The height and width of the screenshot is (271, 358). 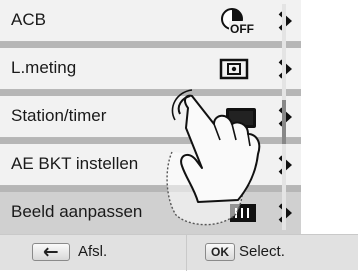 I want to click on single-shot-icon, so click(x=241, y=118).